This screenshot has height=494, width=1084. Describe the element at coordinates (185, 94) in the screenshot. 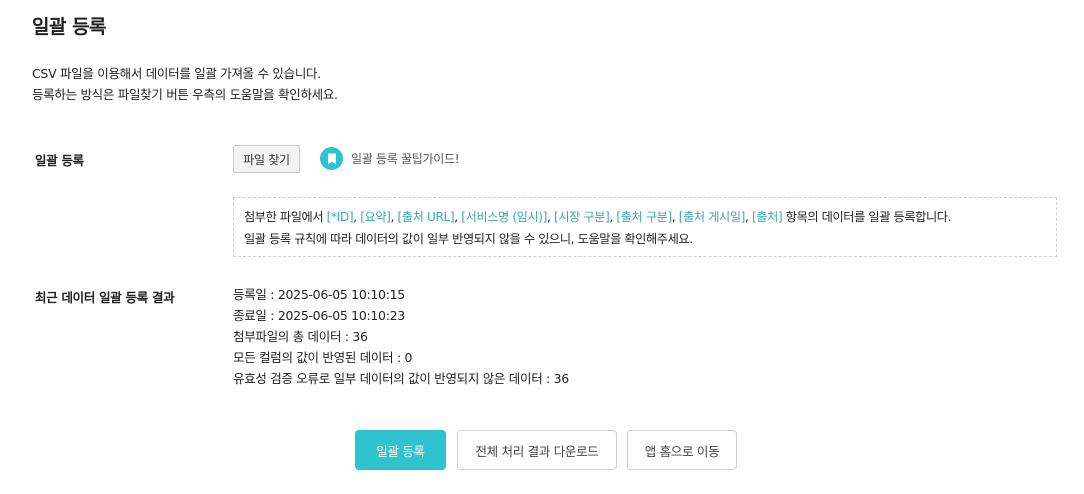

I see `intro-line-2: 등록하는 방식은 파일찾기 버튼 우측의 도움말을 확인하세요.` at that location.